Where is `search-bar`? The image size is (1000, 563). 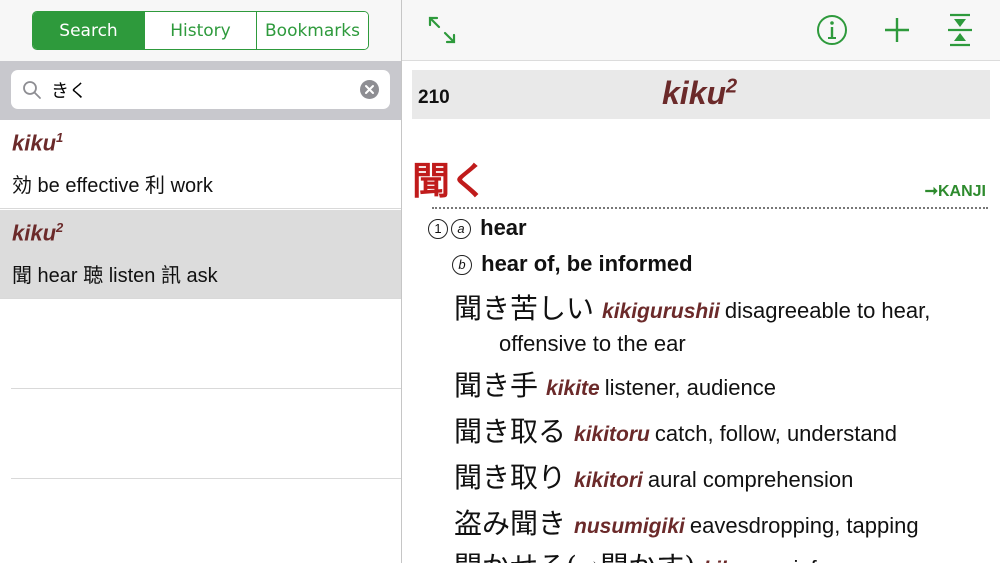 search-bar is located at coordinates (200, 90).